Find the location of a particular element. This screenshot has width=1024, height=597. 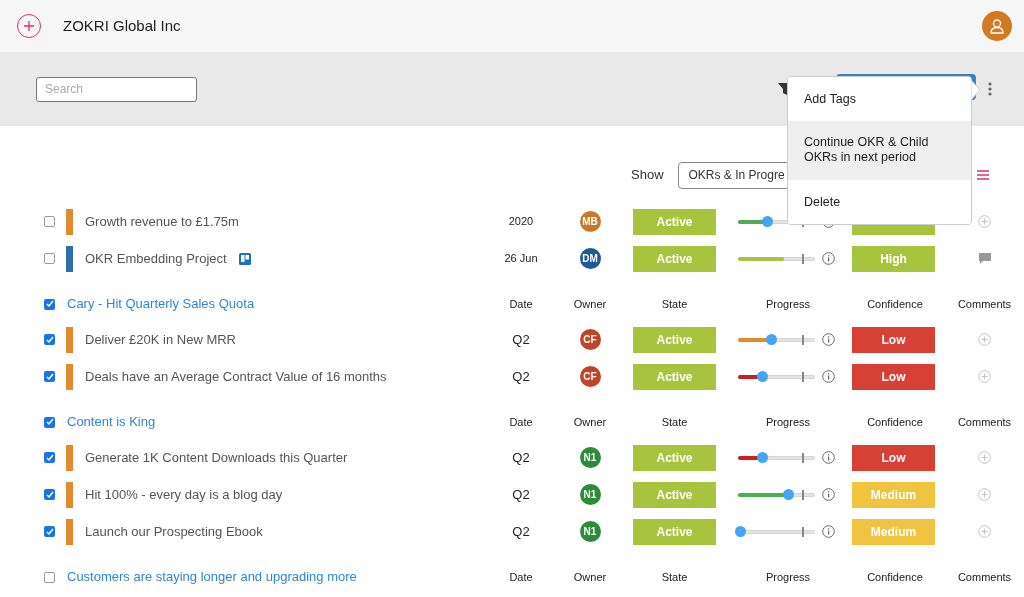

show-label: Show is located at coordinates (647, 175).